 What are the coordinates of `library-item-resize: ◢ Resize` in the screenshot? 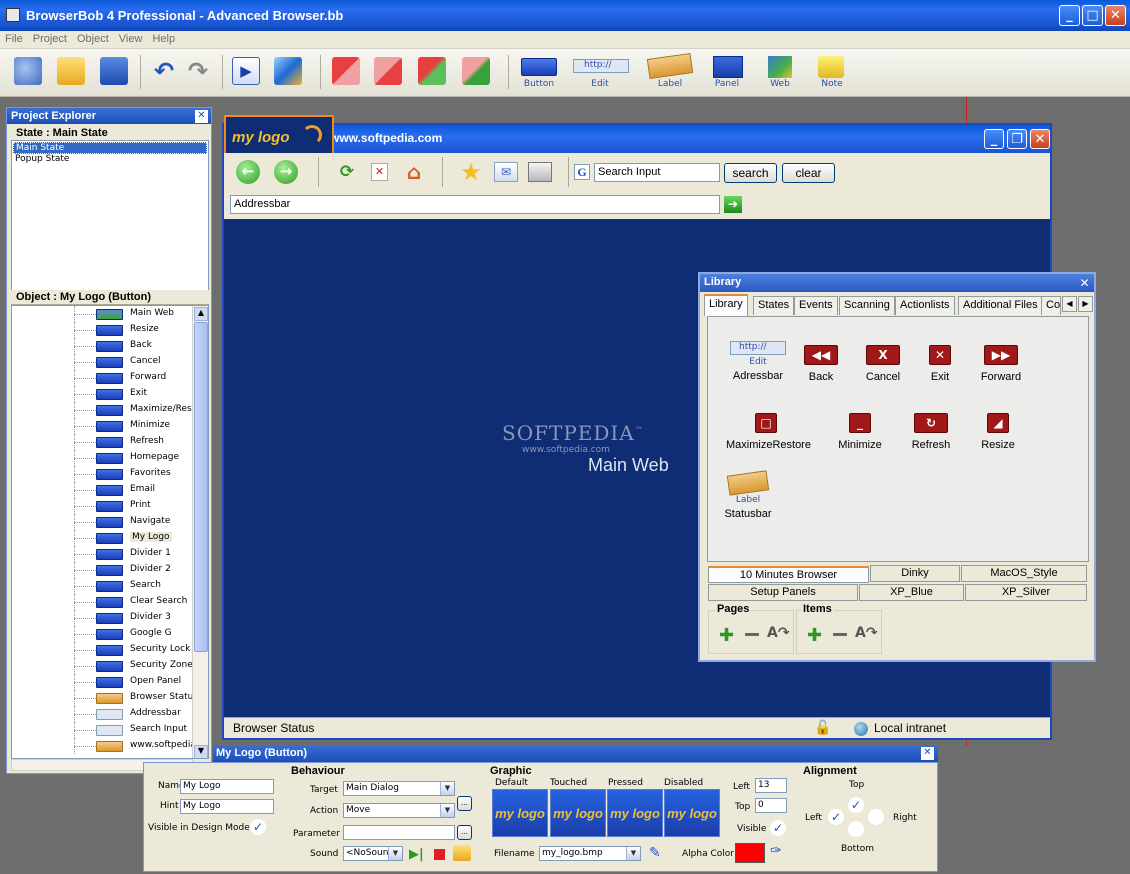 It's located at (998, 432).